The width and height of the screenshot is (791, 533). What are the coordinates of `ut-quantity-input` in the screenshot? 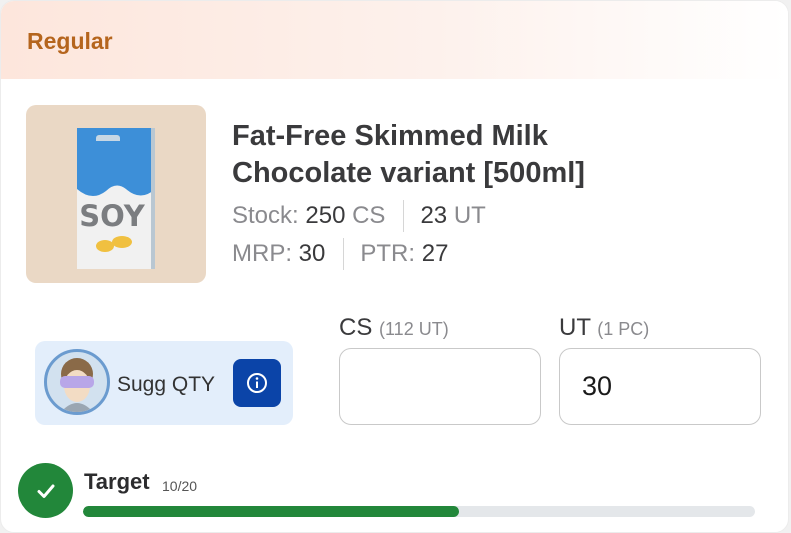 It's located at (660, 386).